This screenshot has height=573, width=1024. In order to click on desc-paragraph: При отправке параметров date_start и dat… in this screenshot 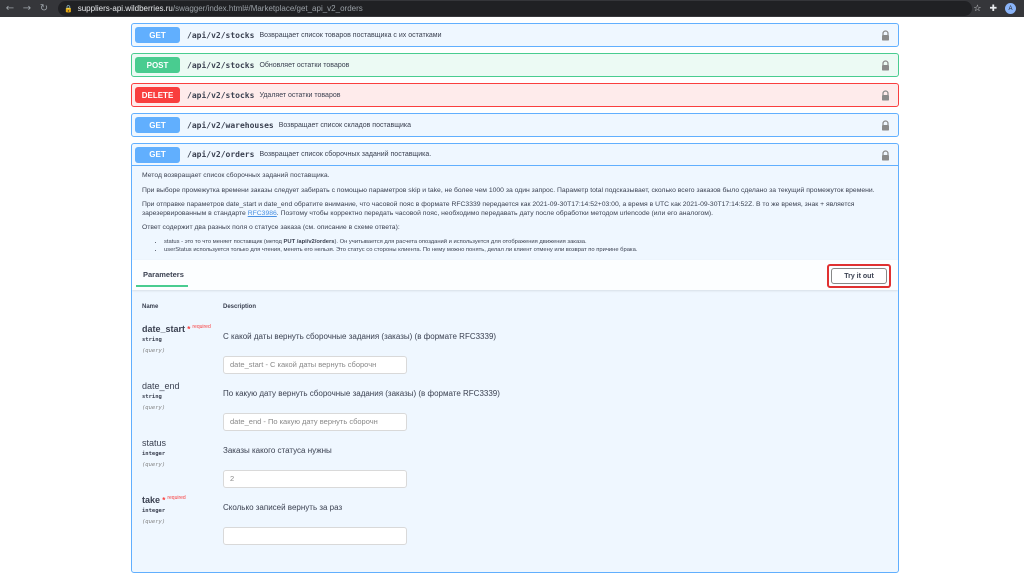, I will do `click(515, 209)`.